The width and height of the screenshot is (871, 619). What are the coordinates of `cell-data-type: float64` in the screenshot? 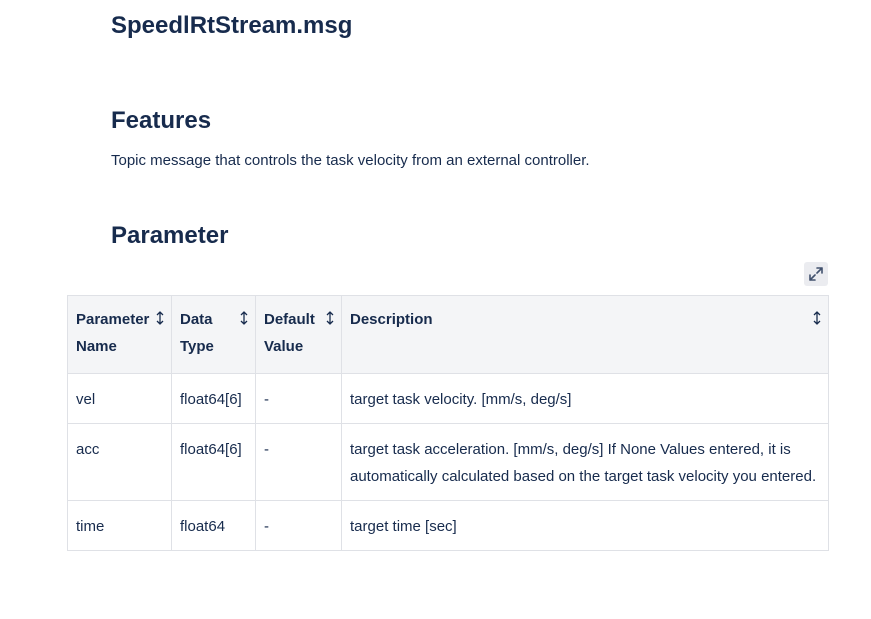 It's located at (213, 525).